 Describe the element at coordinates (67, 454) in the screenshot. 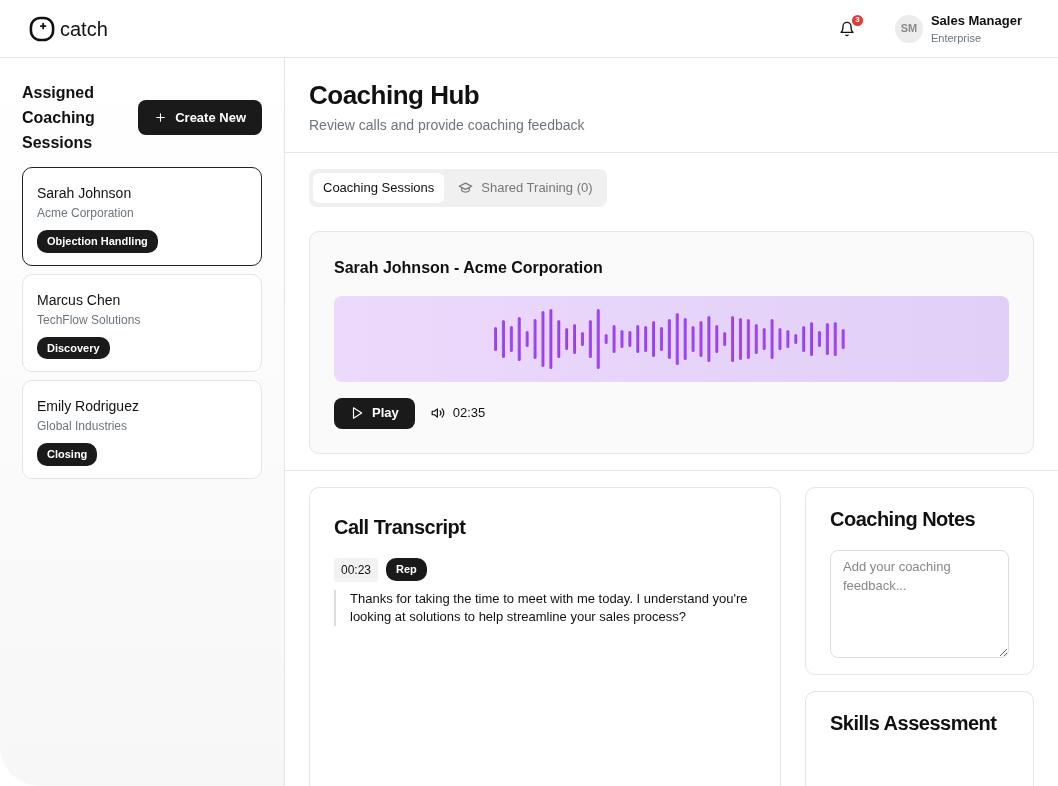

I see `session-tag: Closing` at that location.